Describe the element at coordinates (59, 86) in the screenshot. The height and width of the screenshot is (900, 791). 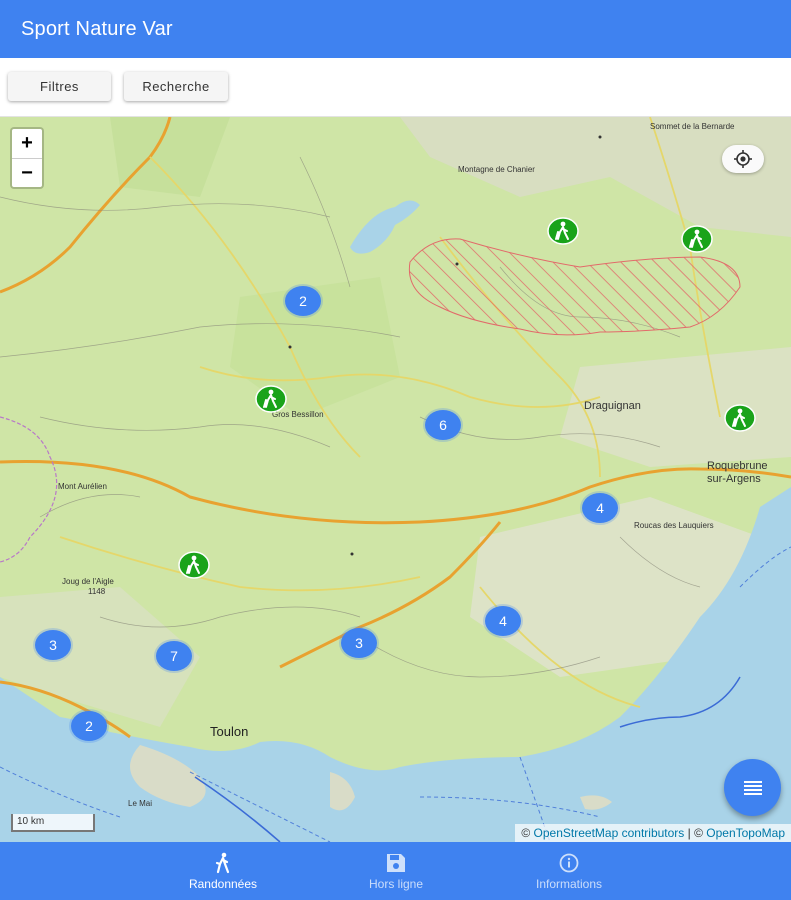
I see `filters-button: Filtres` at that location.